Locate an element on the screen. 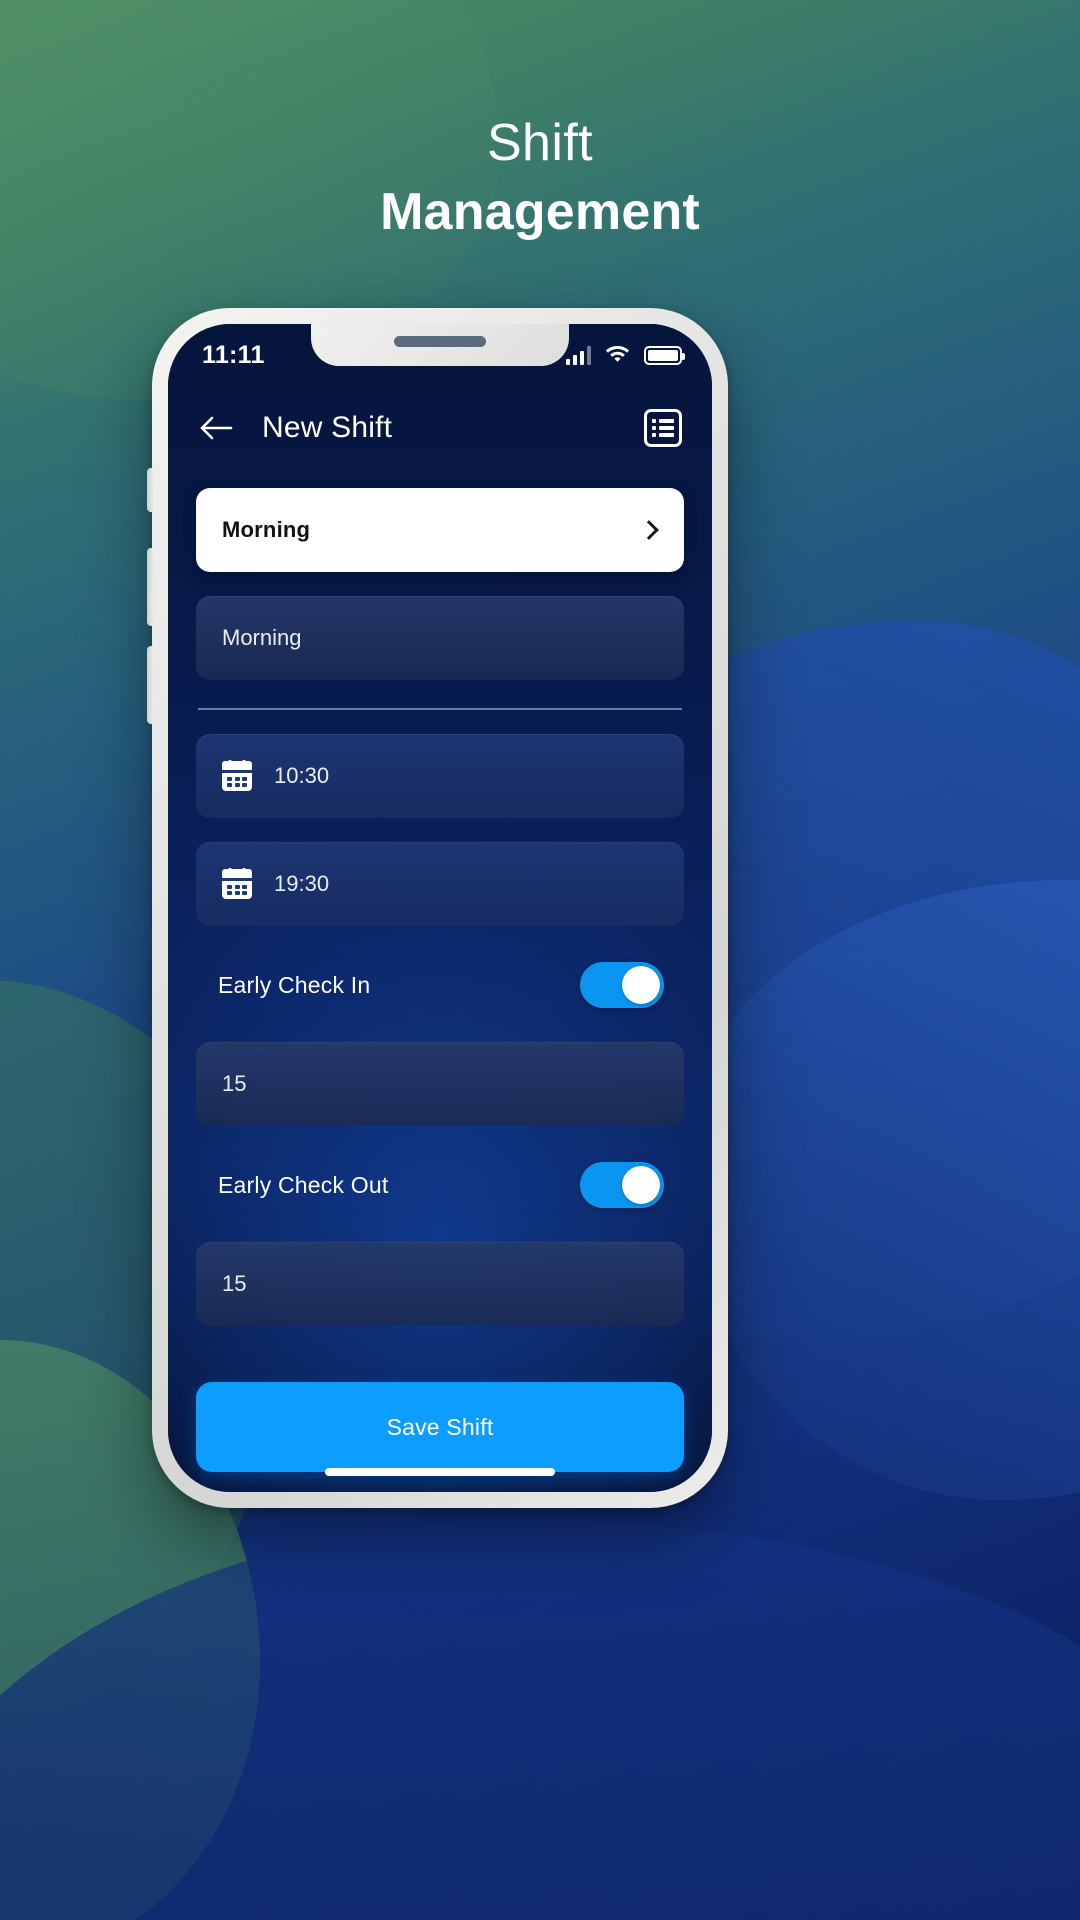  shift-name-input: Morning is located at coordinates (440, 638).